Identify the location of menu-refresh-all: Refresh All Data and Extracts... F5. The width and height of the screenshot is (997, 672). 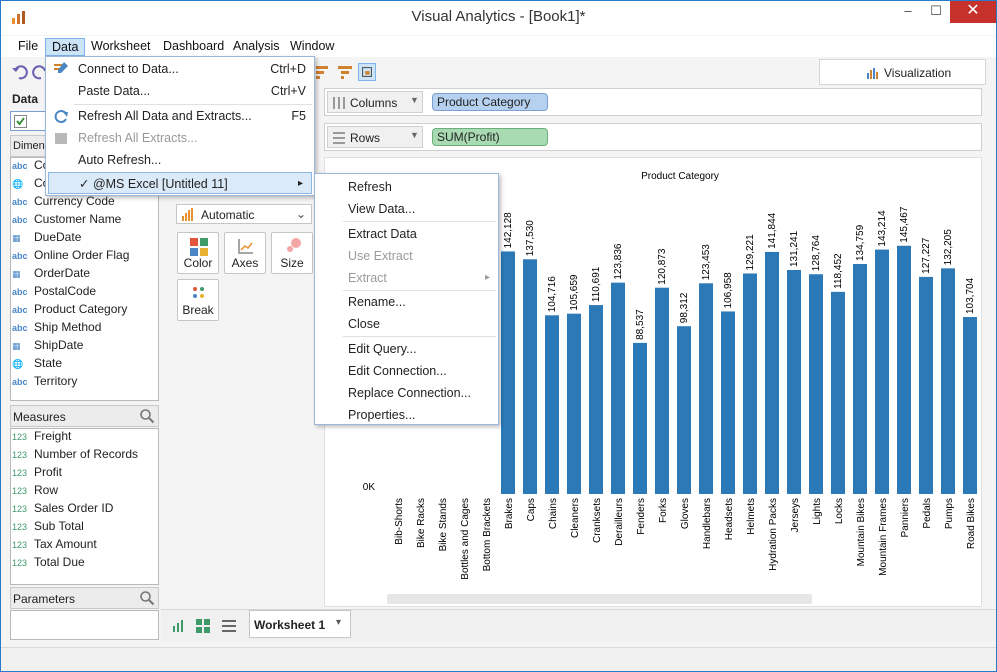
(180, 116).